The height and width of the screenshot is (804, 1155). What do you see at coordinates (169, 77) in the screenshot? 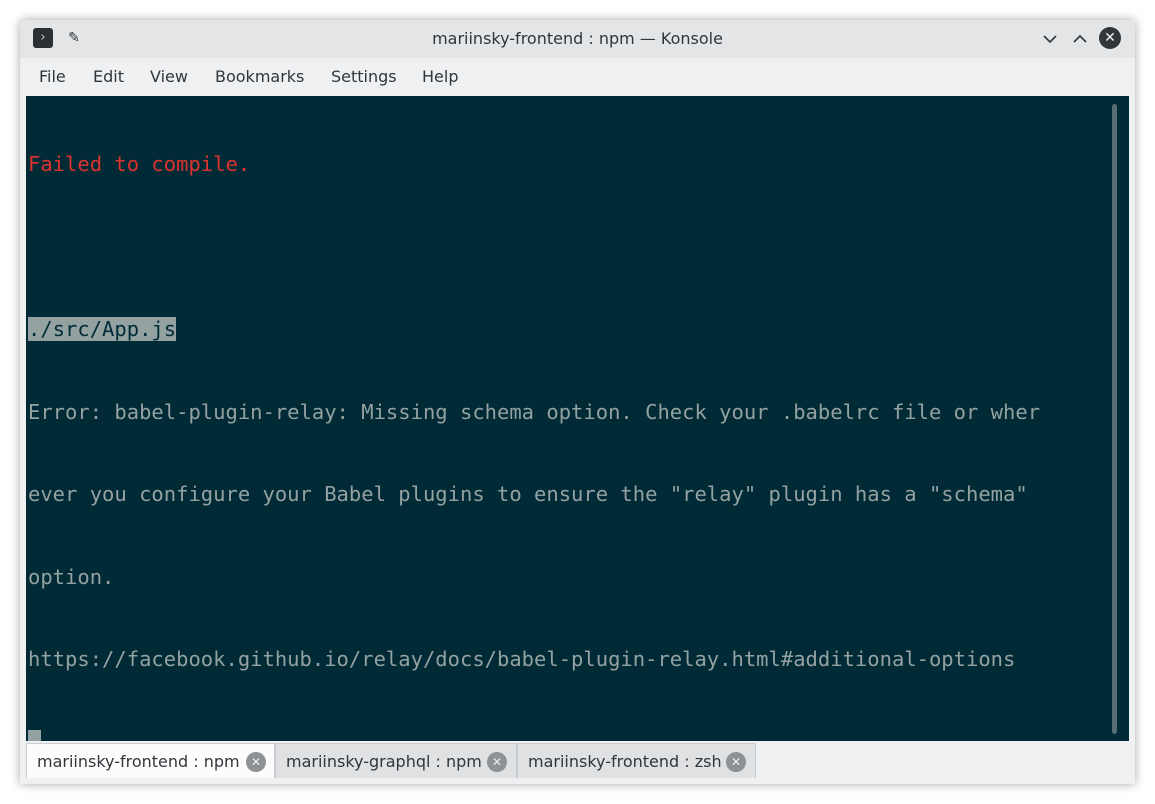
I see `menu-view: View` at bounding box center [169, 77].